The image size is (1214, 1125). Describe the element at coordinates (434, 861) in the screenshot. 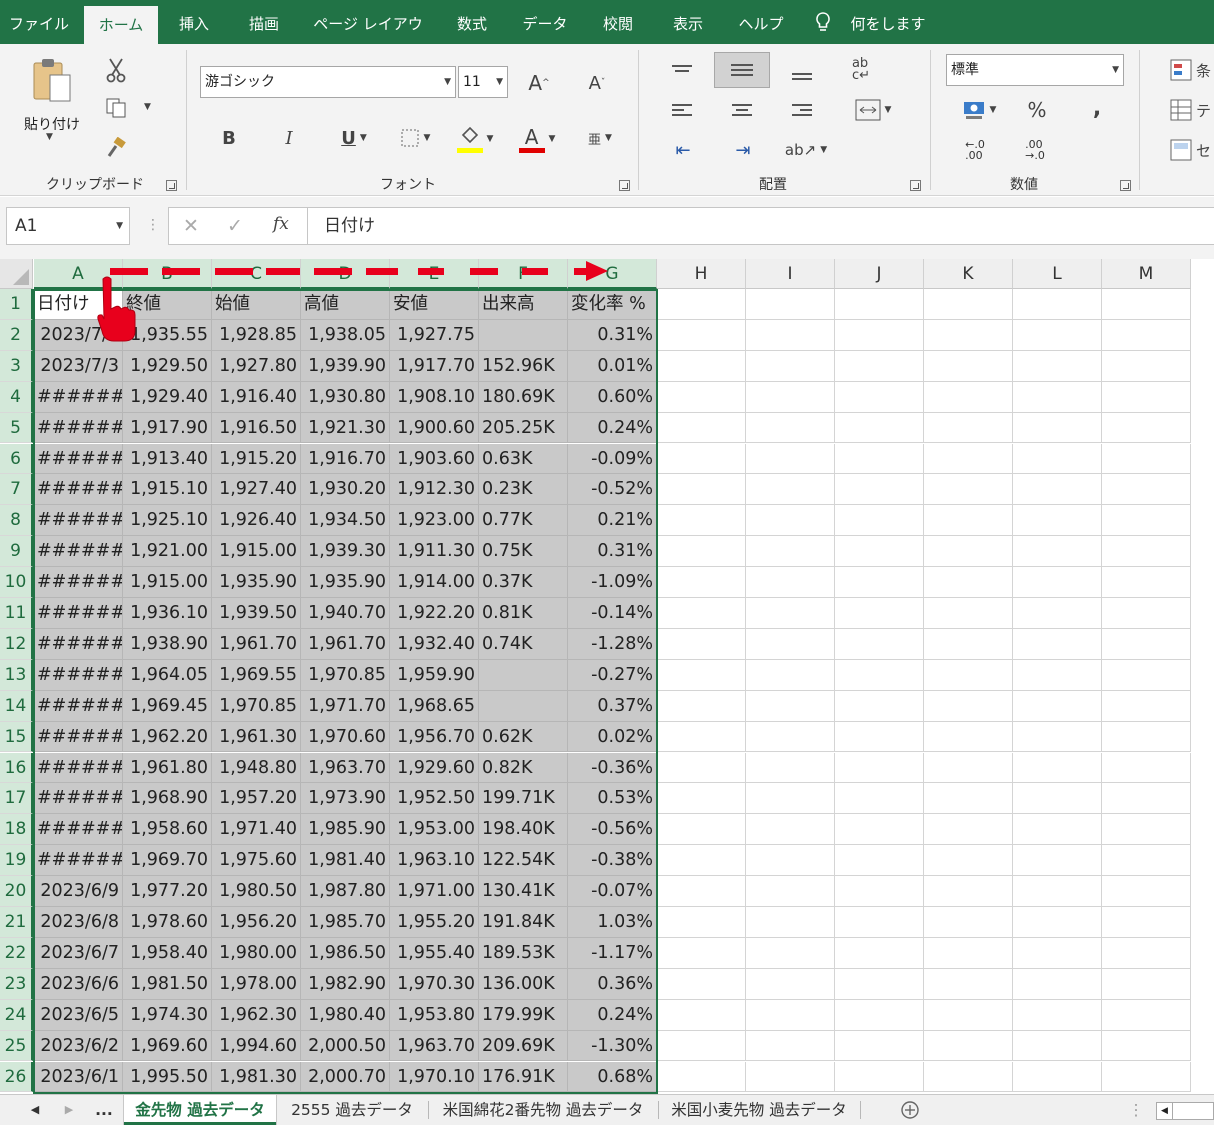

I see `cell-e19: 1,963.10` at that location.